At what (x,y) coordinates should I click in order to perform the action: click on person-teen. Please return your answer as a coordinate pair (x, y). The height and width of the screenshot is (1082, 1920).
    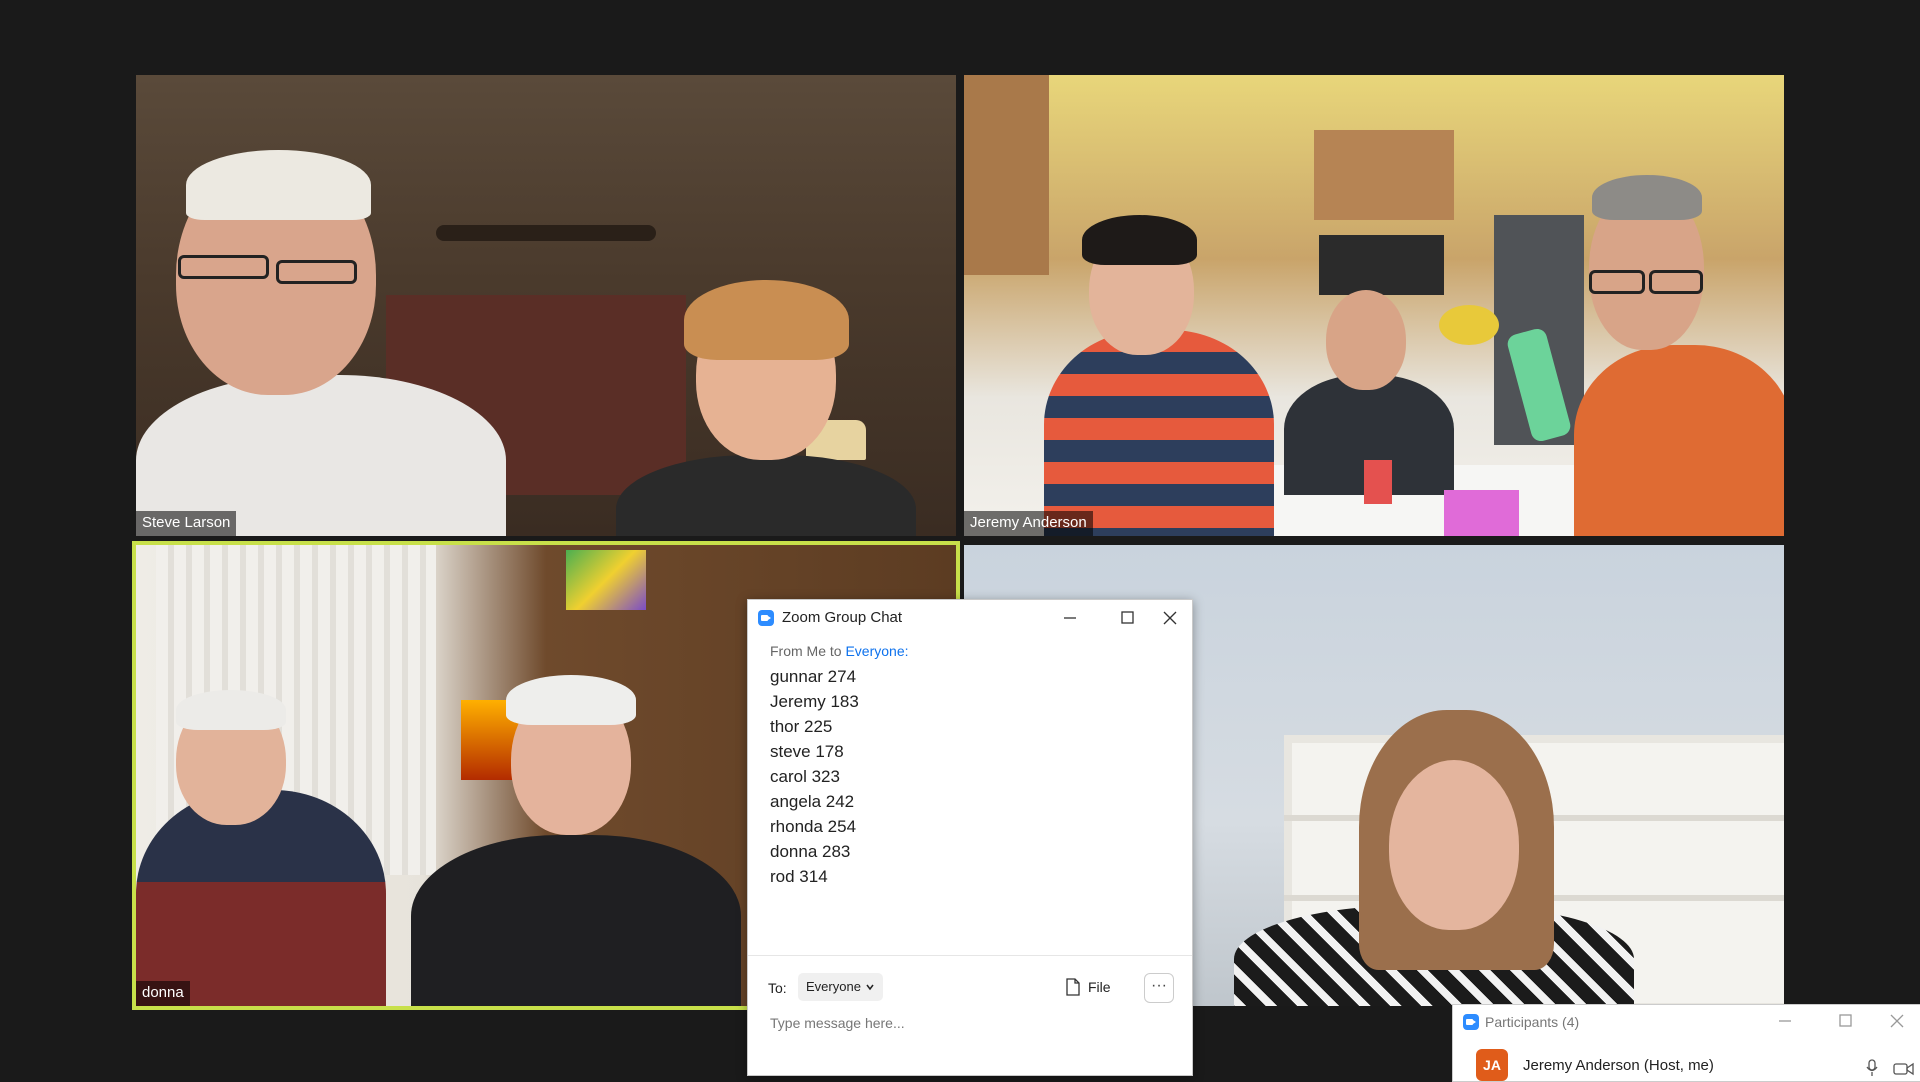
    Looking at the image, I should click on (1159, 433).